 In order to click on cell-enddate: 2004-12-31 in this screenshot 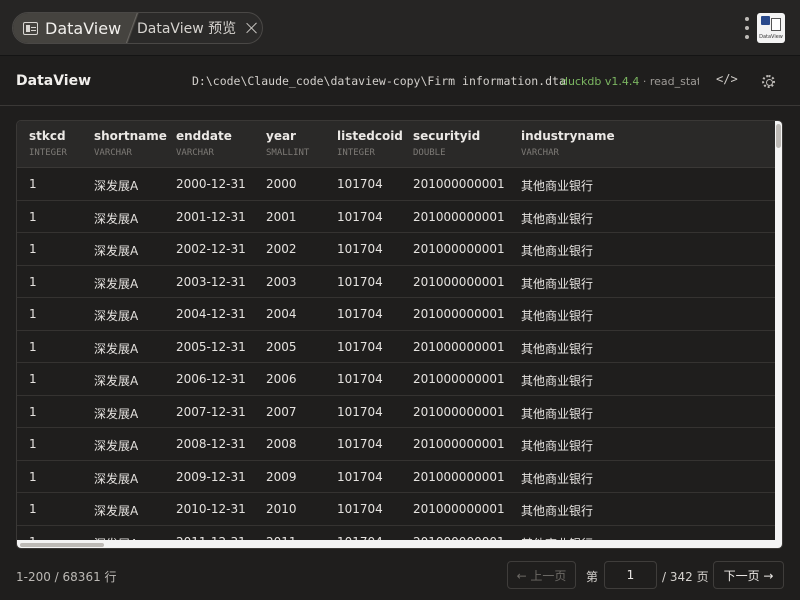, I will do `click(211, 314)`.